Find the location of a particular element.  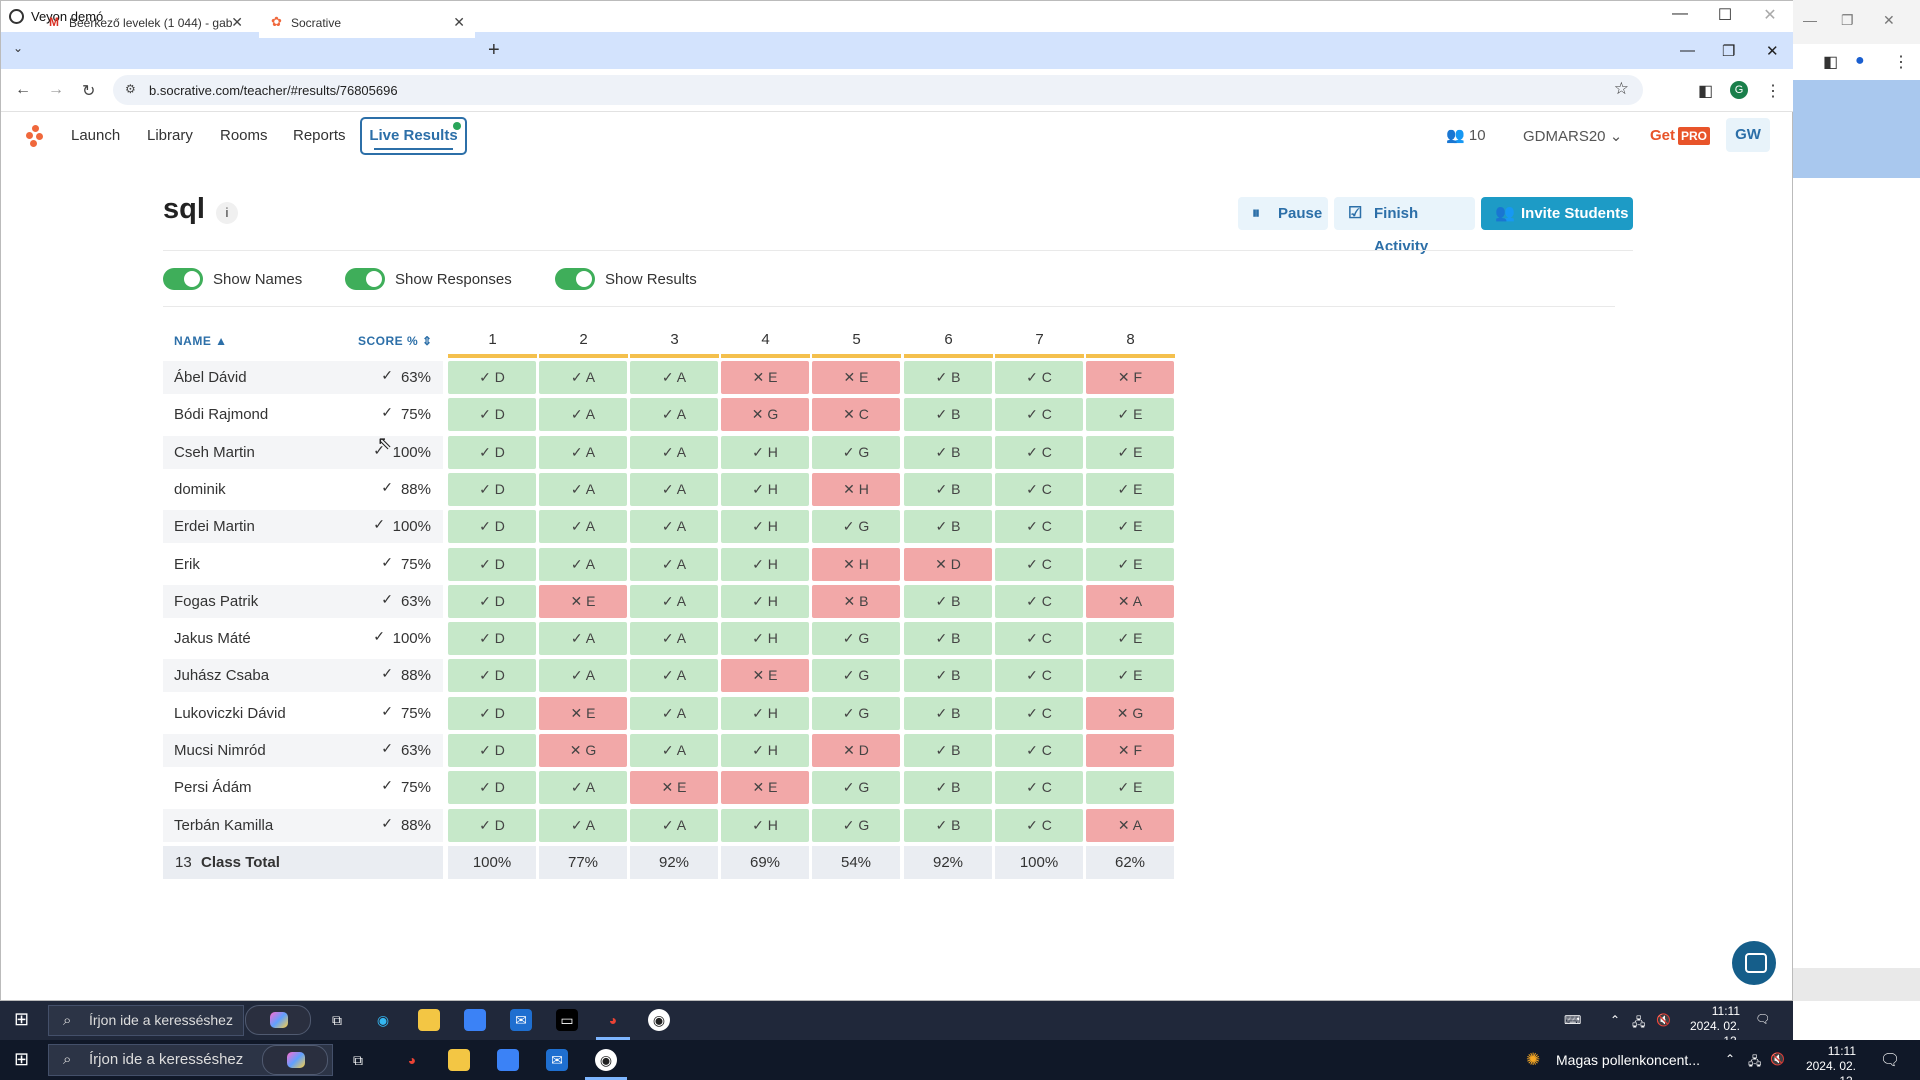

forward-icon: → is located at coordinates (56, 90).